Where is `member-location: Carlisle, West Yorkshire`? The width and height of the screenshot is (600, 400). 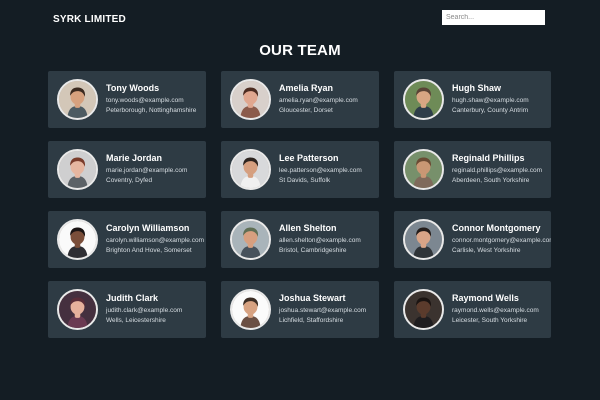 member-location: Carlisle, West Yorkshire is located at coordinates (486, 250).